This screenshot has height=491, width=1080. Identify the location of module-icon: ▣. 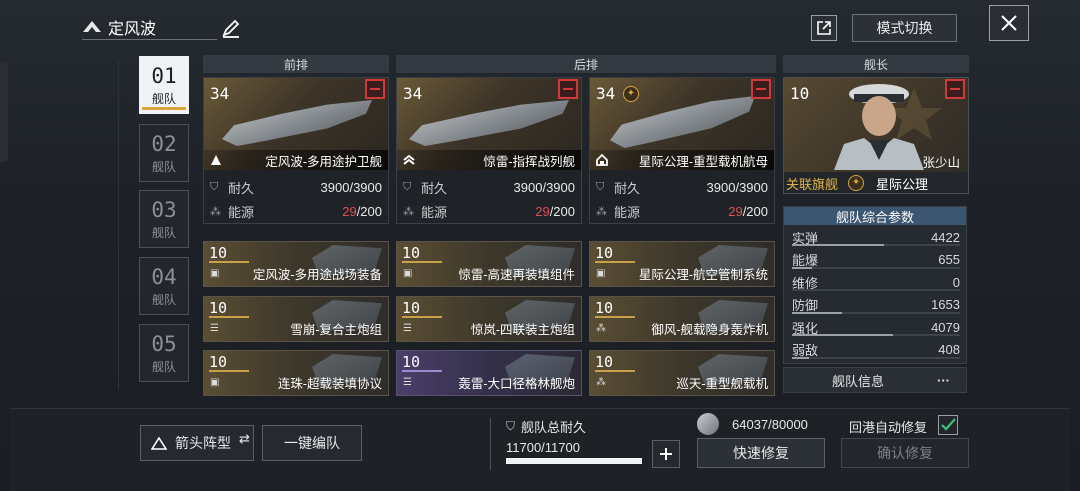
(215, 273).